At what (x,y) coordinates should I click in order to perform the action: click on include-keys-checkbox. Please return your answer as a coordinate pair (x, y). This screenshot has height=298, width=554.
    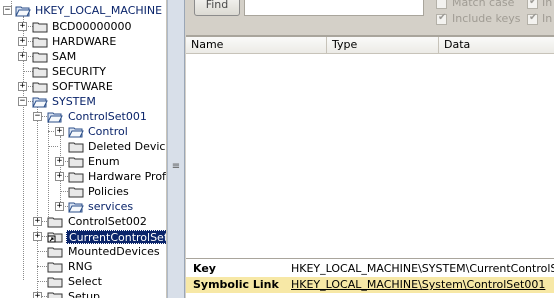
    Looking at the image, I should click on (441, 18).